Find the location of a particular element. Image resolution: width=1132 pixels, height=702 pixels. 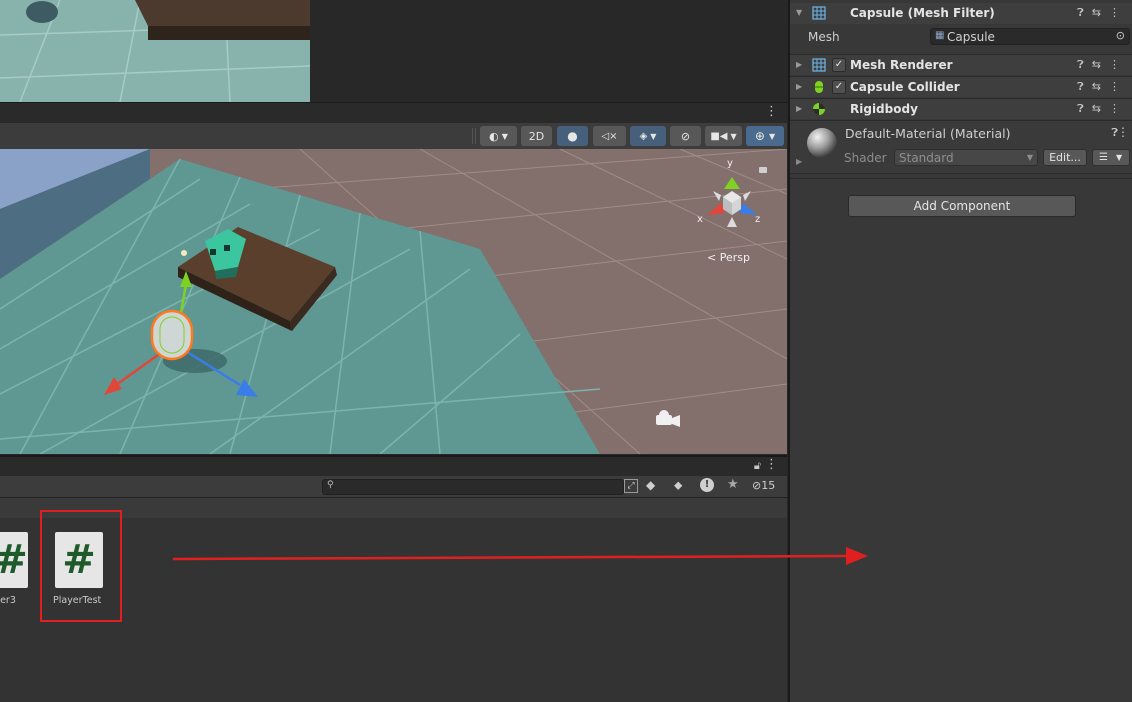

annotation-arrow is located at coordinates (520, 556).